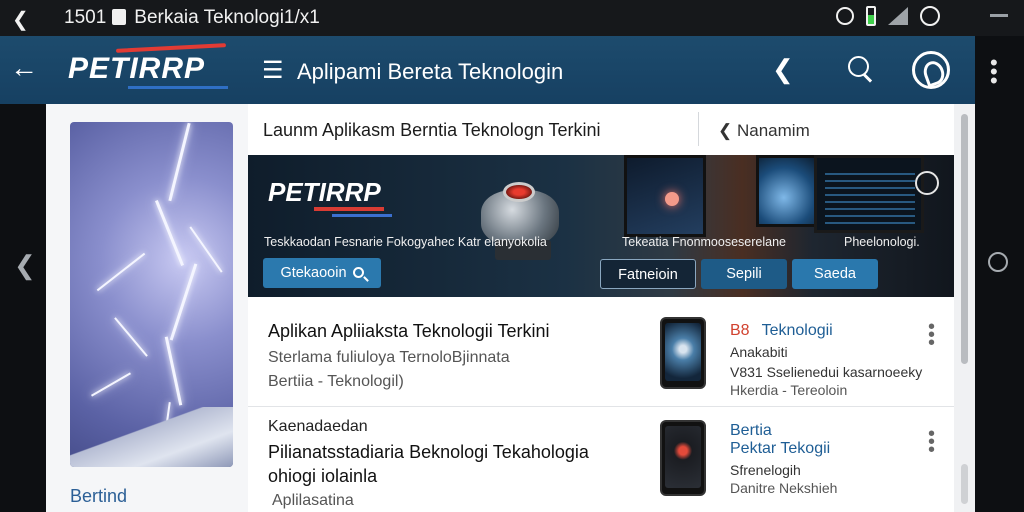 The image size is (1024, 512). Describe the element at coordinates (845, 16) in the screenshot. I see `clock-icon` at that location.